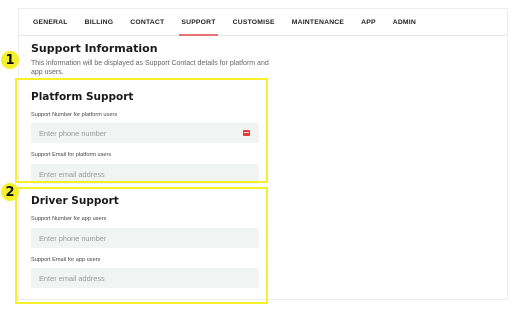  Describe the element at coordinates (10, 60) in the screenshot. I see `step-badge-1: 1` at that location.